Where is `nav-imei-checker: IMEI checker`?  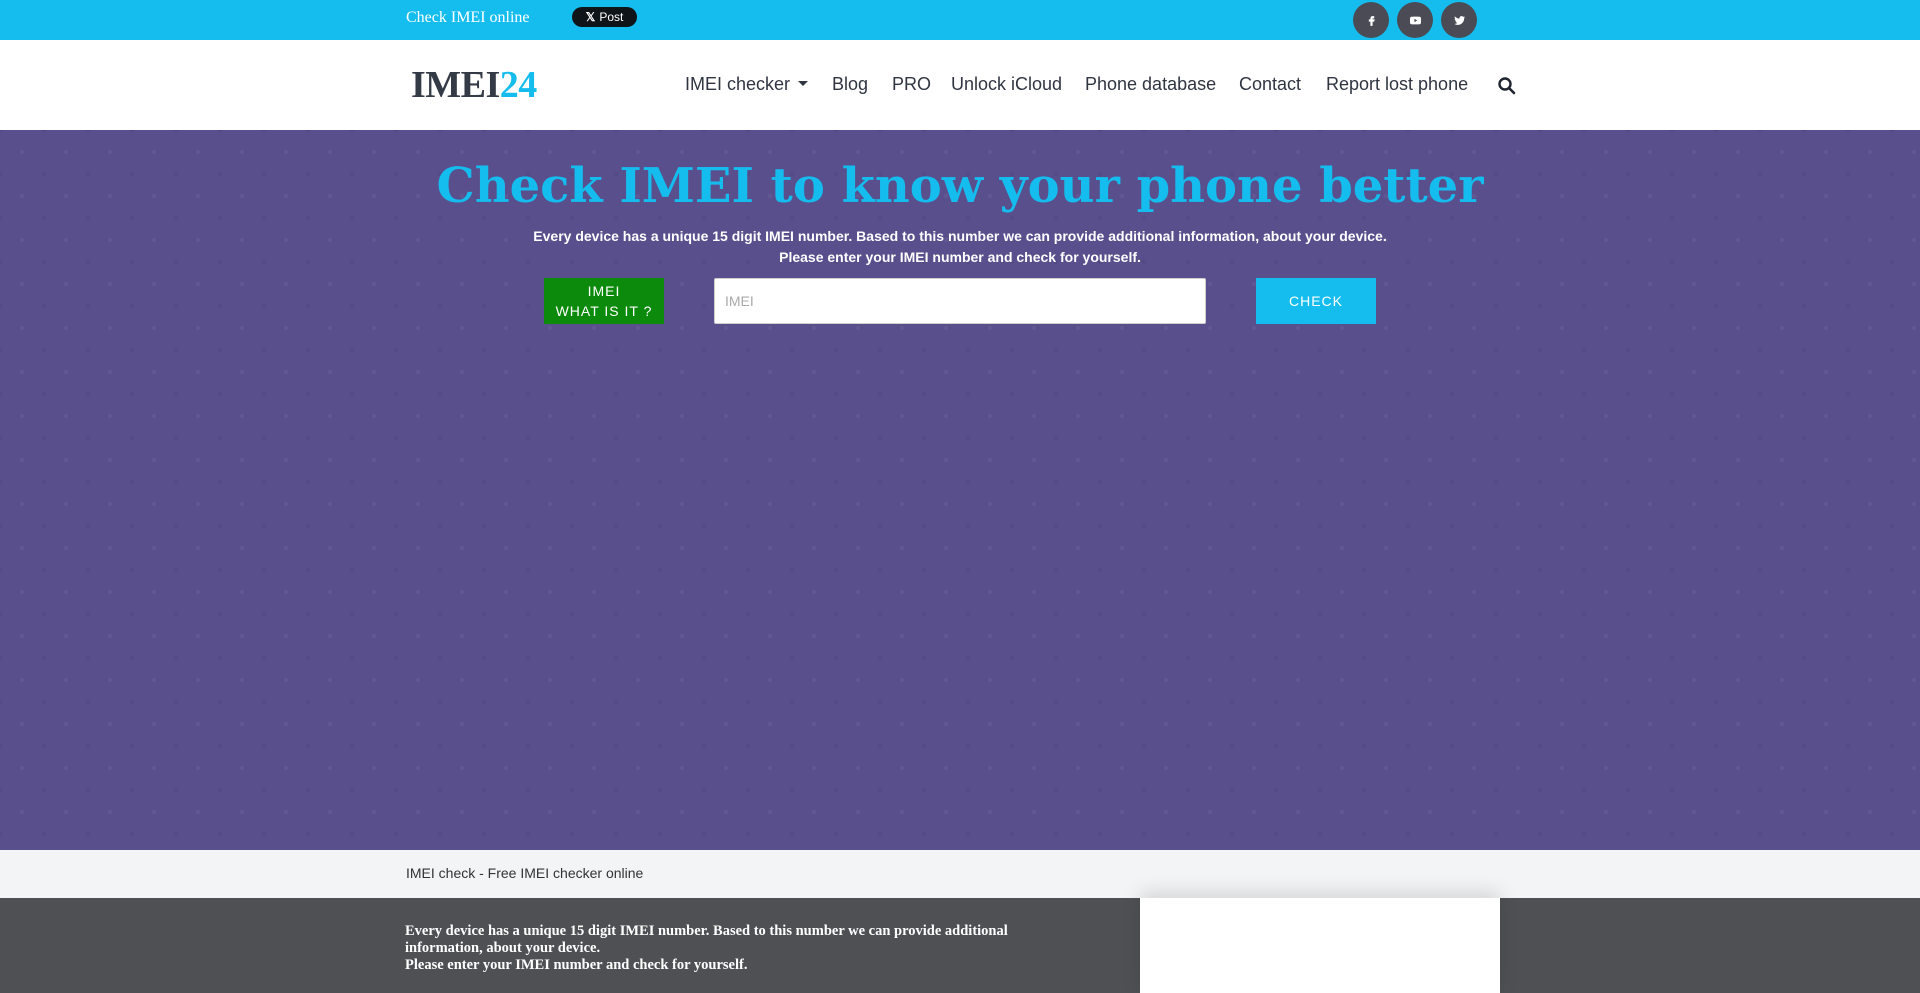
nav-imei-checker: IMEI checker is located at coordinates (747, 84).